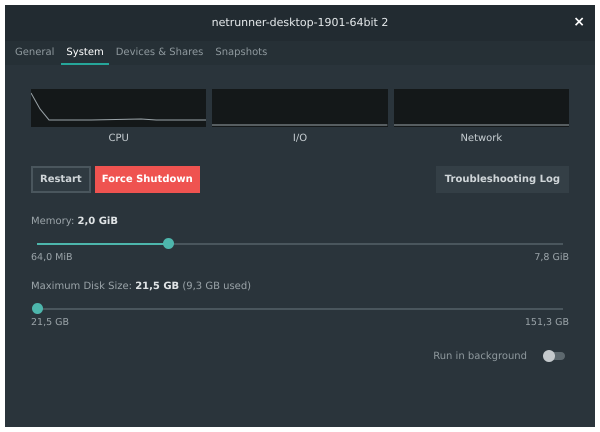 The height and width of the screenshot is (432, 600). What do you see at coordinates (141, 287) in the screenshot?
I see `slider-label: Maximum Disk Size: 21,5 GB (9,3 GB used)` at bounding box center [141, 287].